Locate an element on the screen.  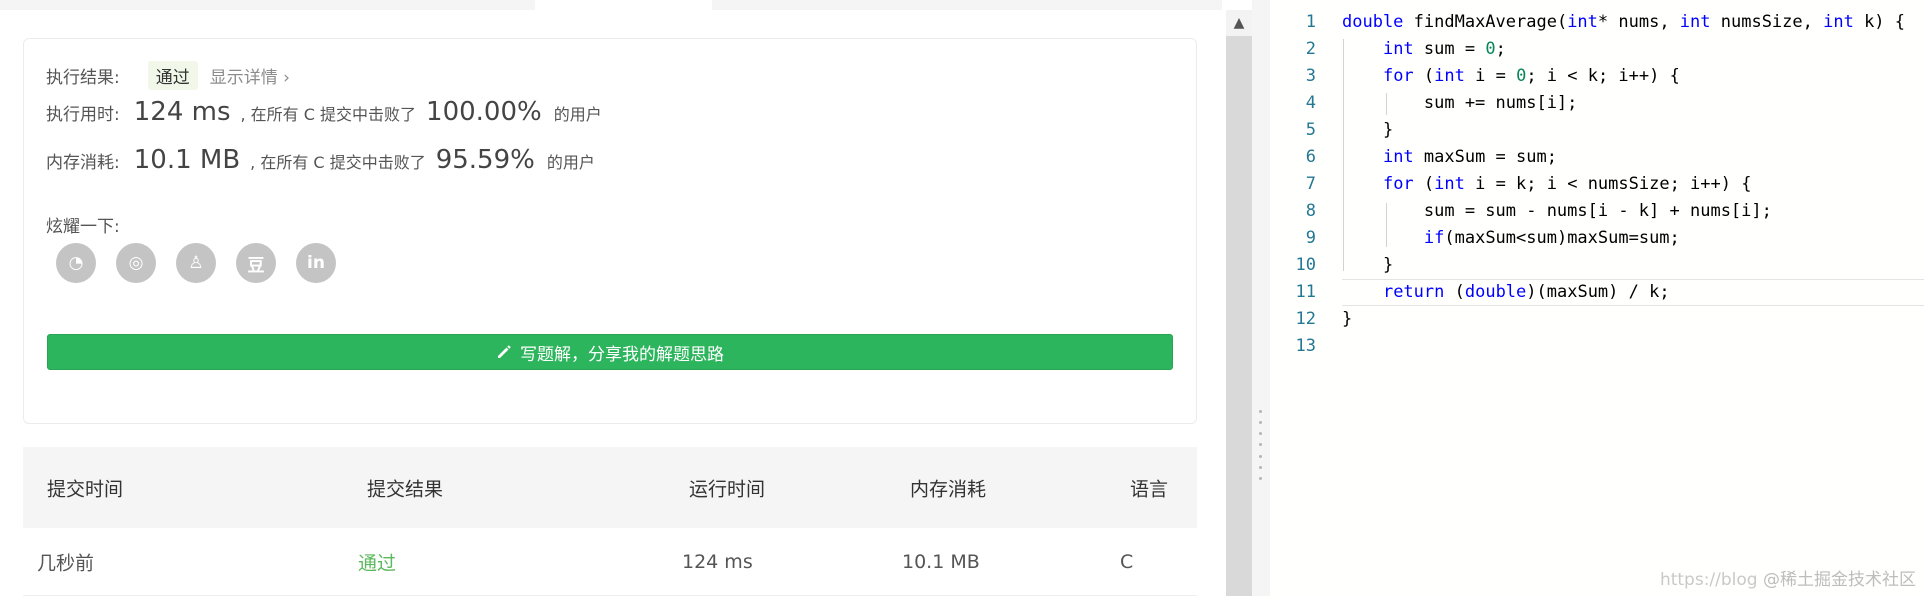
code-line: 4 sum += nums[i]; is located at coordinates (1597, 103).